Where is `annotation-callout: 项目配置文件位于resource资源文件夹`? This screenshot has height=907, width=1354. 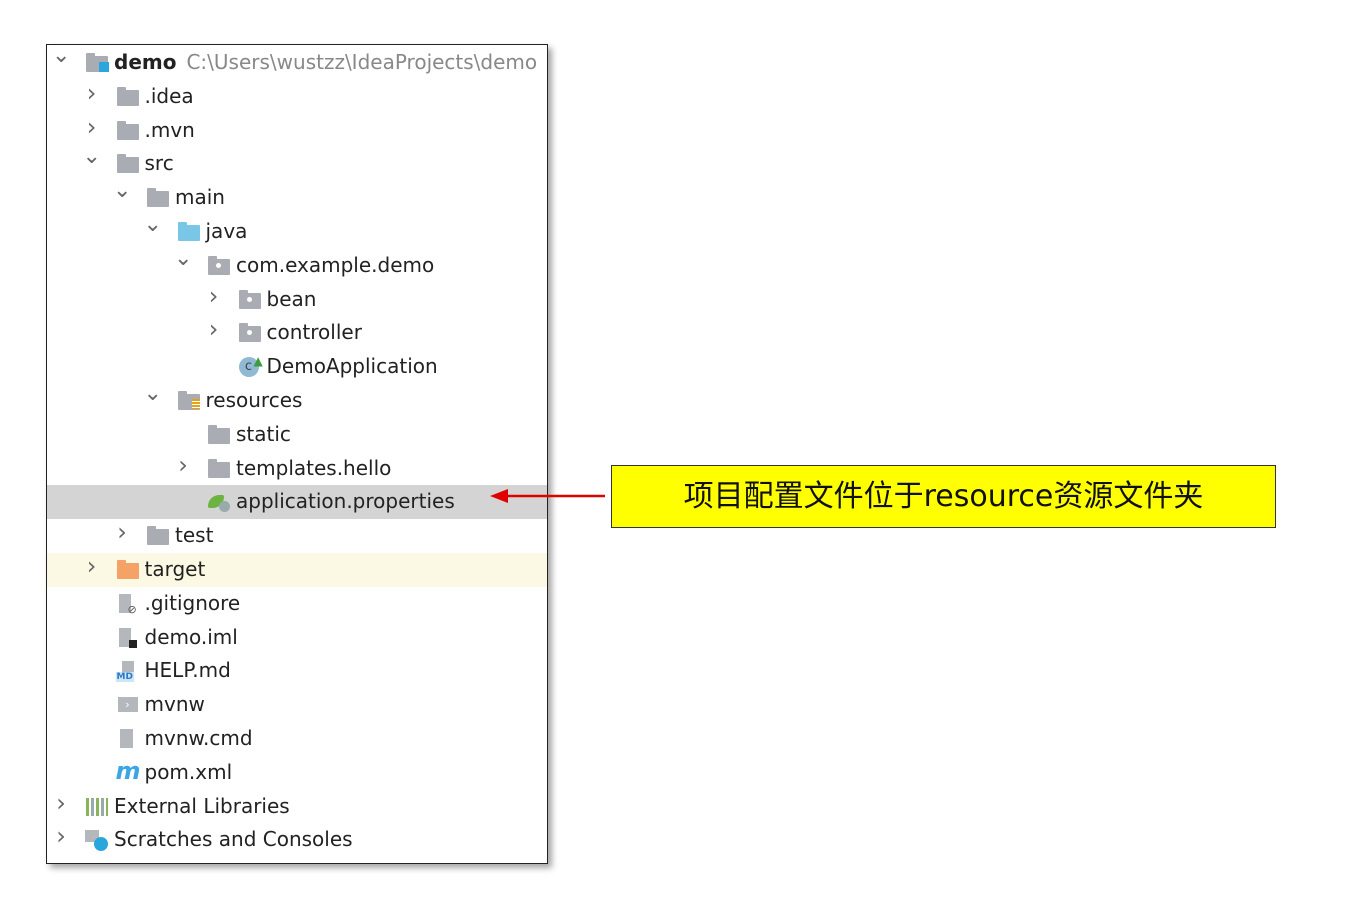 annotation-callout: 项目配置文件位于resource资源文件夹 is located at coordinates (943, 496).